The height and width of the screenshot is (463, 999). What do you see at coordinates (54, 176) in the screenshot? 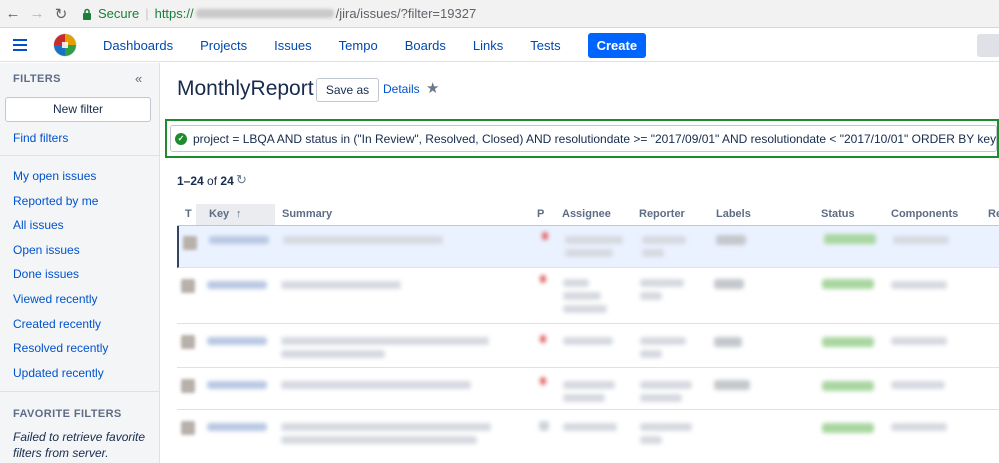
I see `sidebar-item-my-open-issues: My open issues` at bounding box center [54, 176].